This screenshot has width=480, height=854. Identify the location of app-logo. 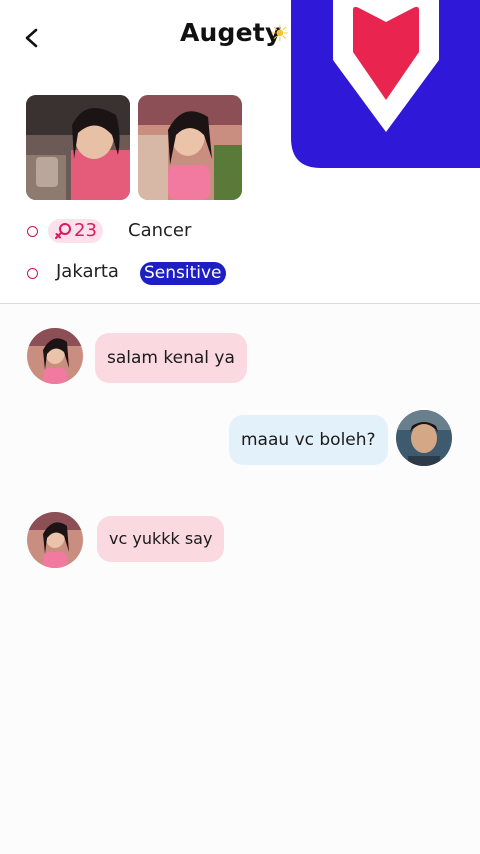
(385, 84).